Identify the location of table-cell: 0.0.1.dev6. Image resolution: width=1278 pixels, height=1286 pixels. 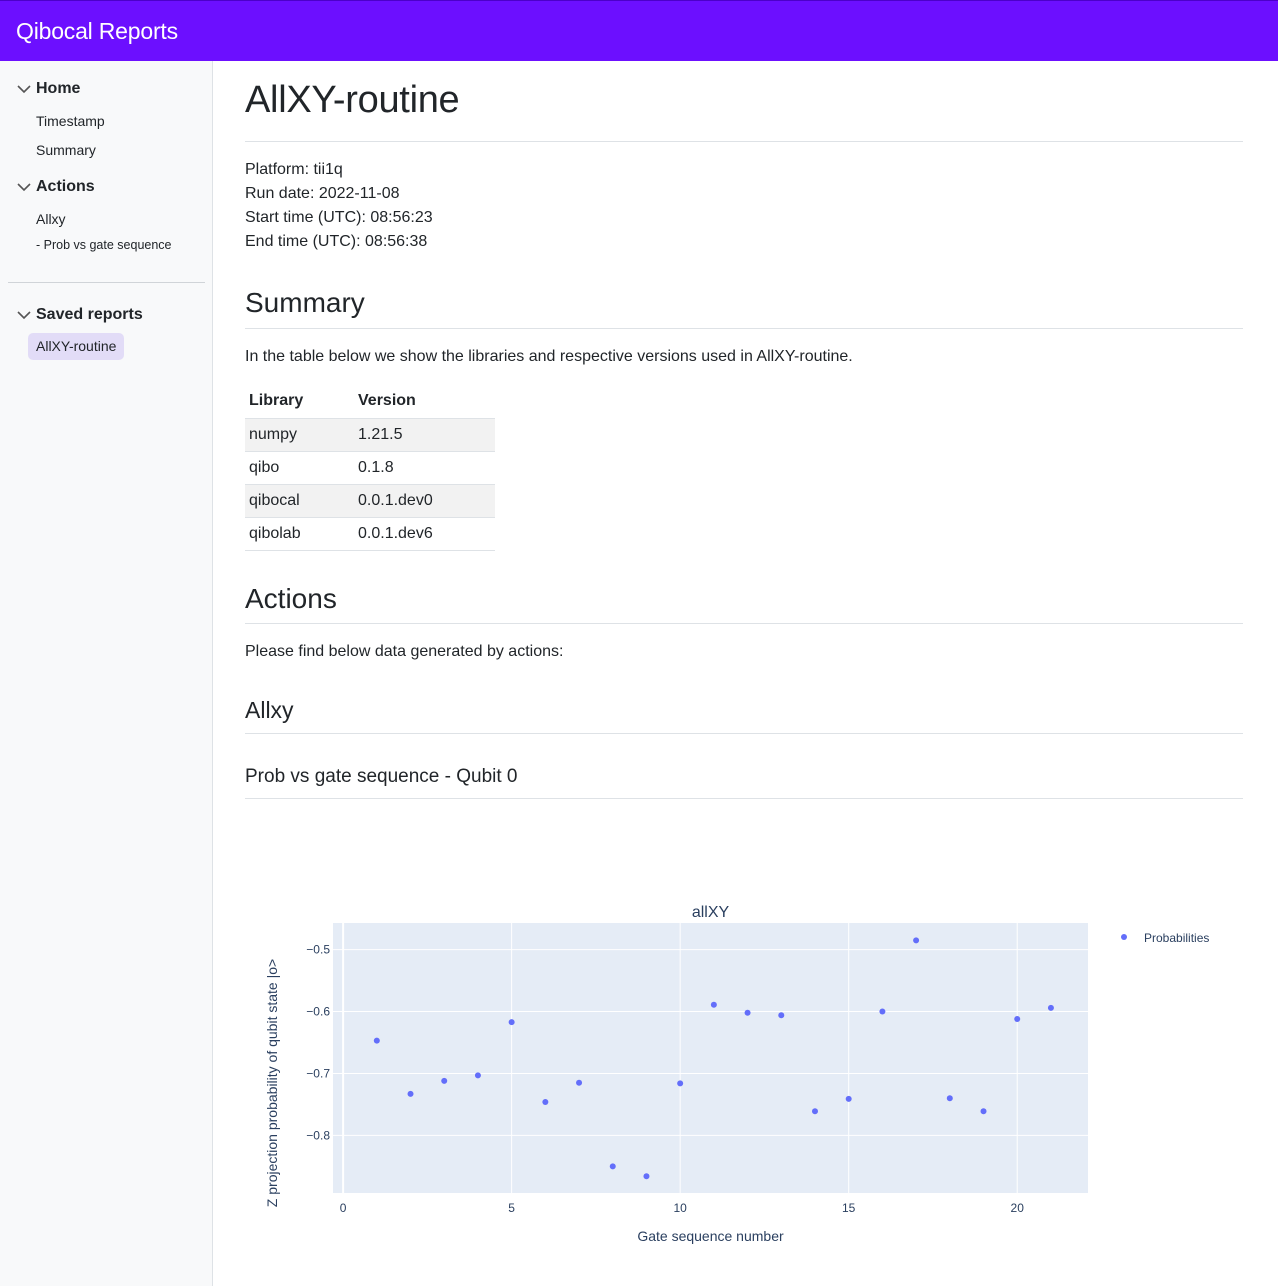
(424, 534).